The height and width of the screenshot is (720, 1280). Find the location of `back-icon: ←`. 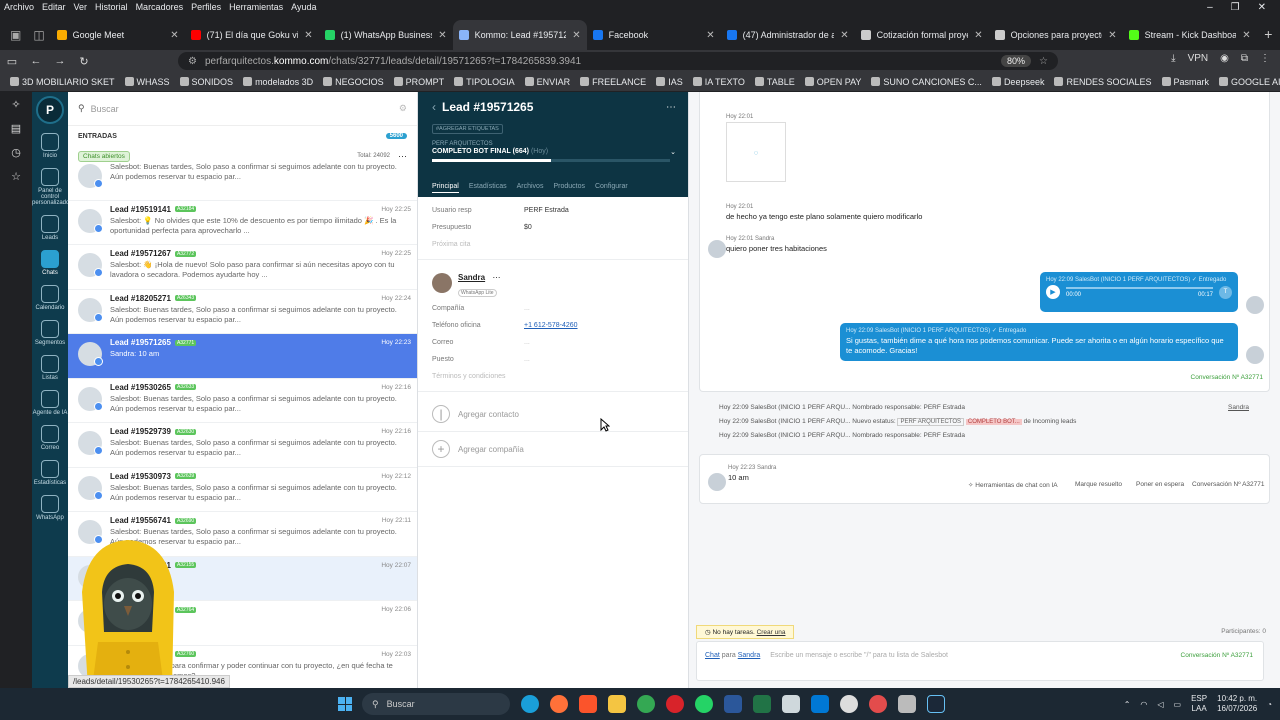

back-icon: ← is located at coordinates (36, 61).